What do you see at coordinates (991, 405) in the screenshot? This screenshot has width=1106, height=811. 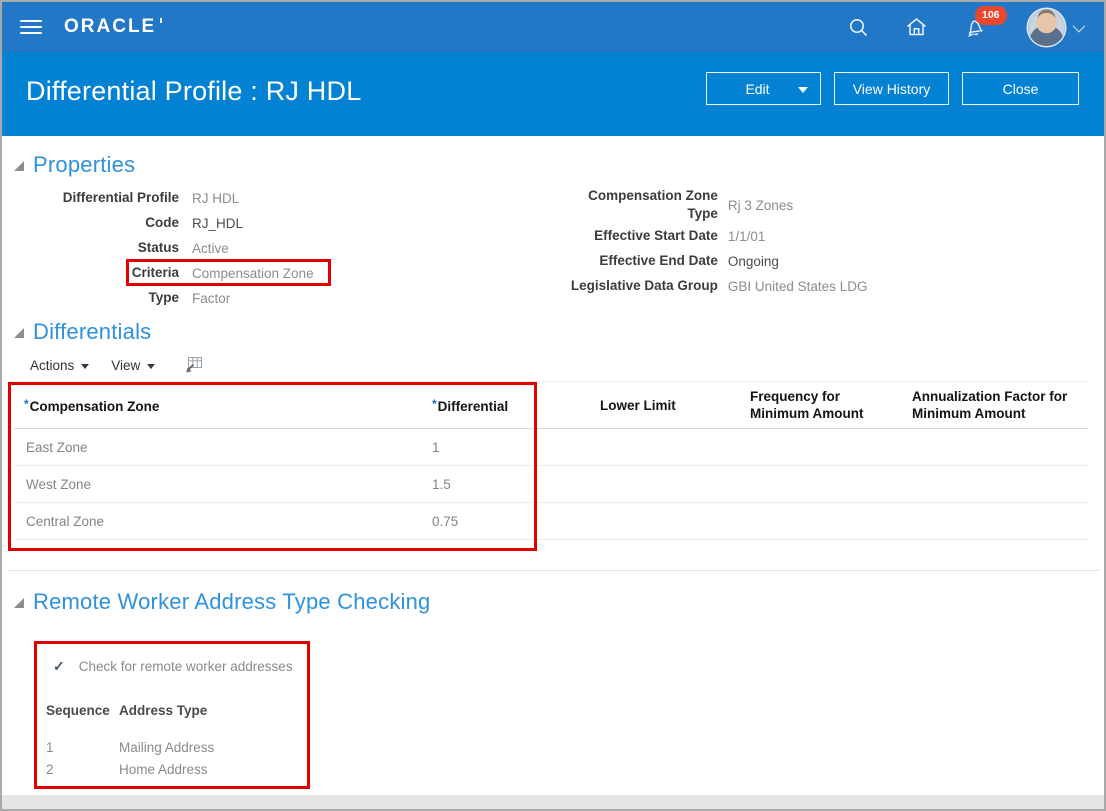 I see `column-header-annualization: Annualization Factor for Minimum Amount` at bounding box center [991, 405].